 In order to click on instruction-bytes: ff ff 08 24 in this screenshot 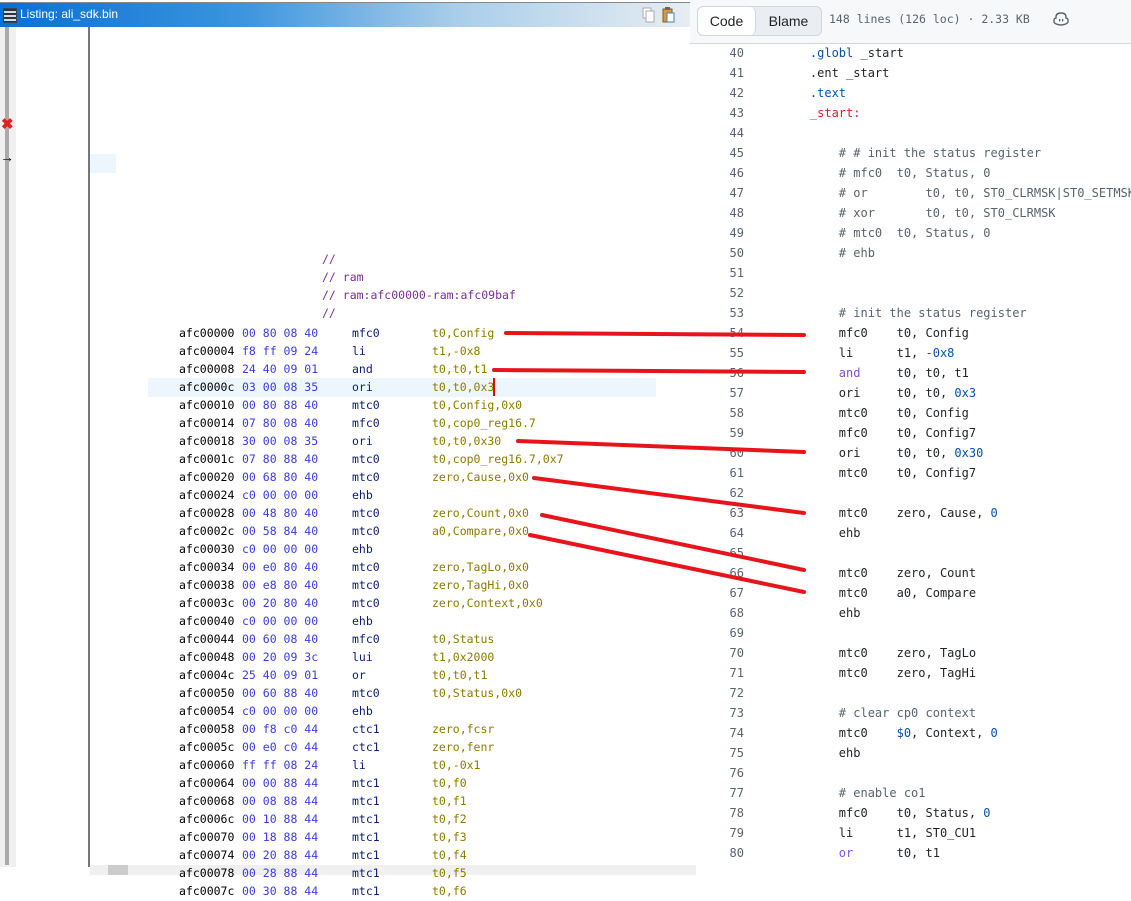, I will do `click(280, 765)`.